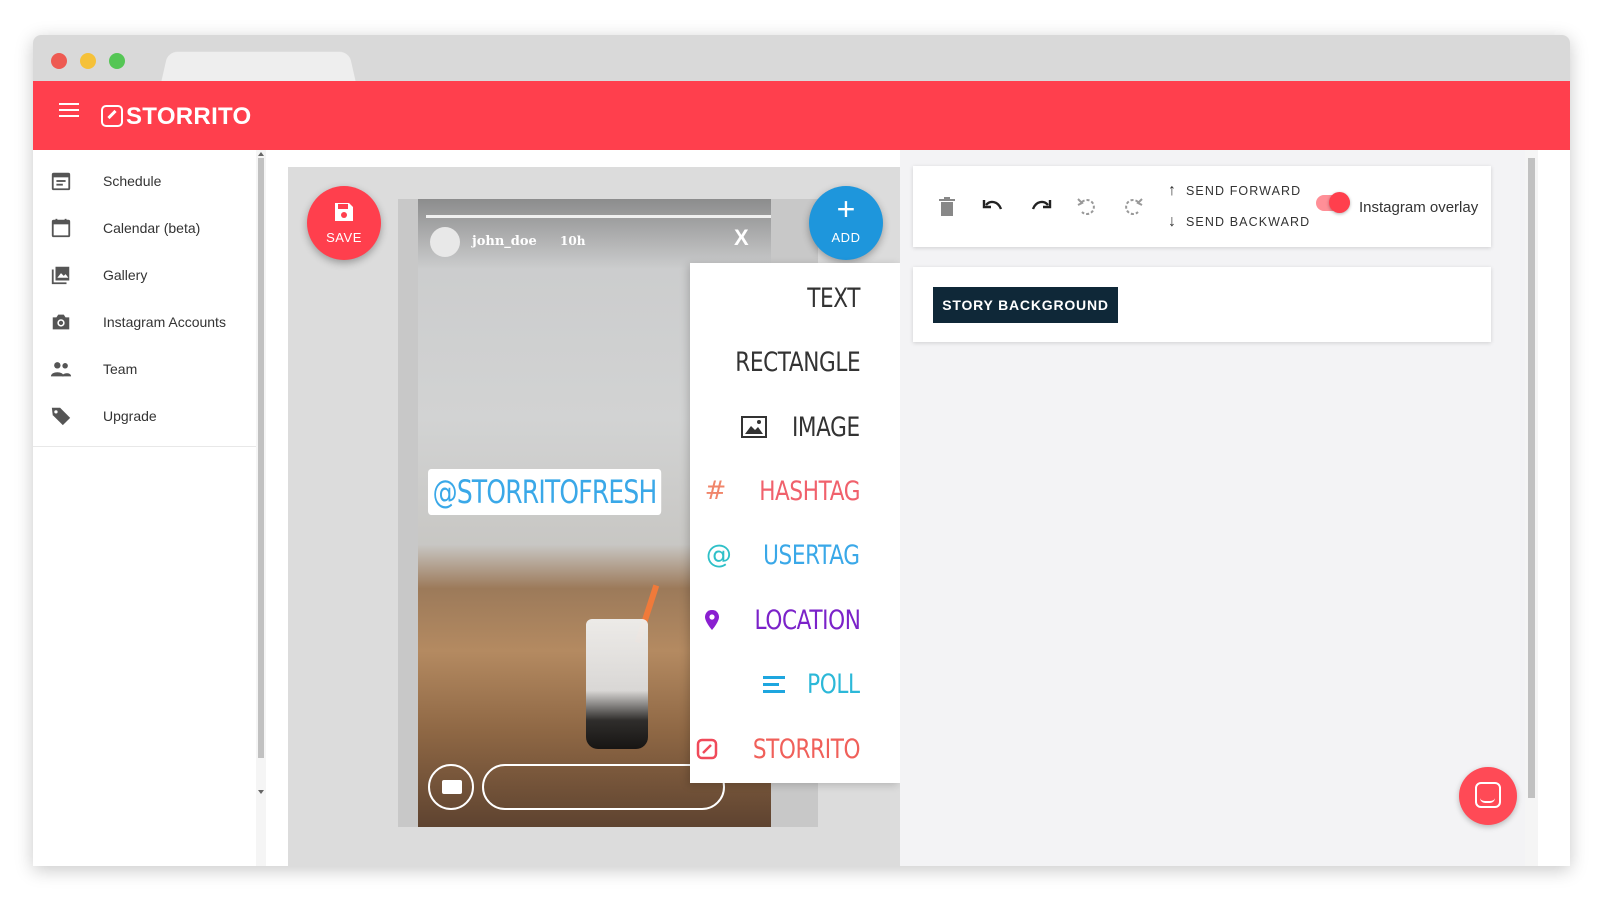  I want to click on redo-icon, so click(1041, 207).